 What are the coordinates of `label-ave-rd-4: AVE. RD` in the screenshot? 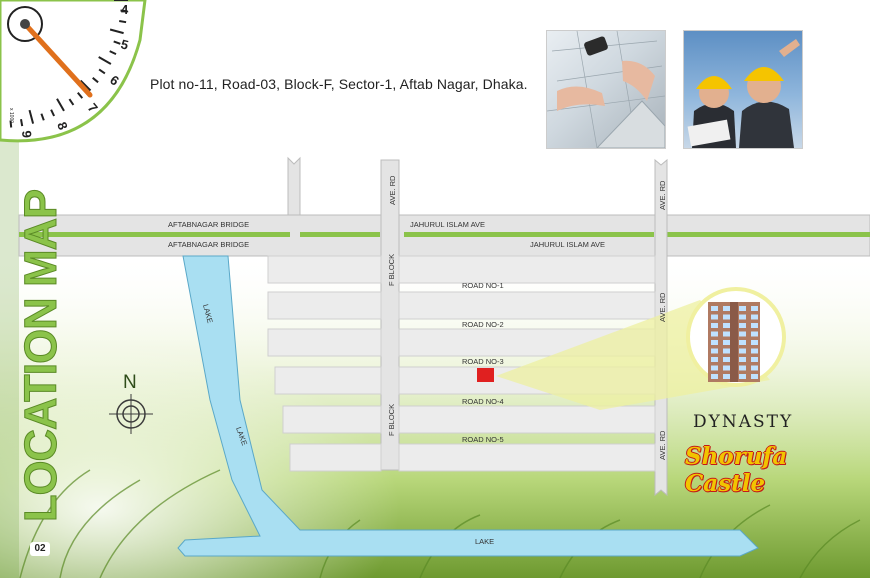 It's located at (662, 445).